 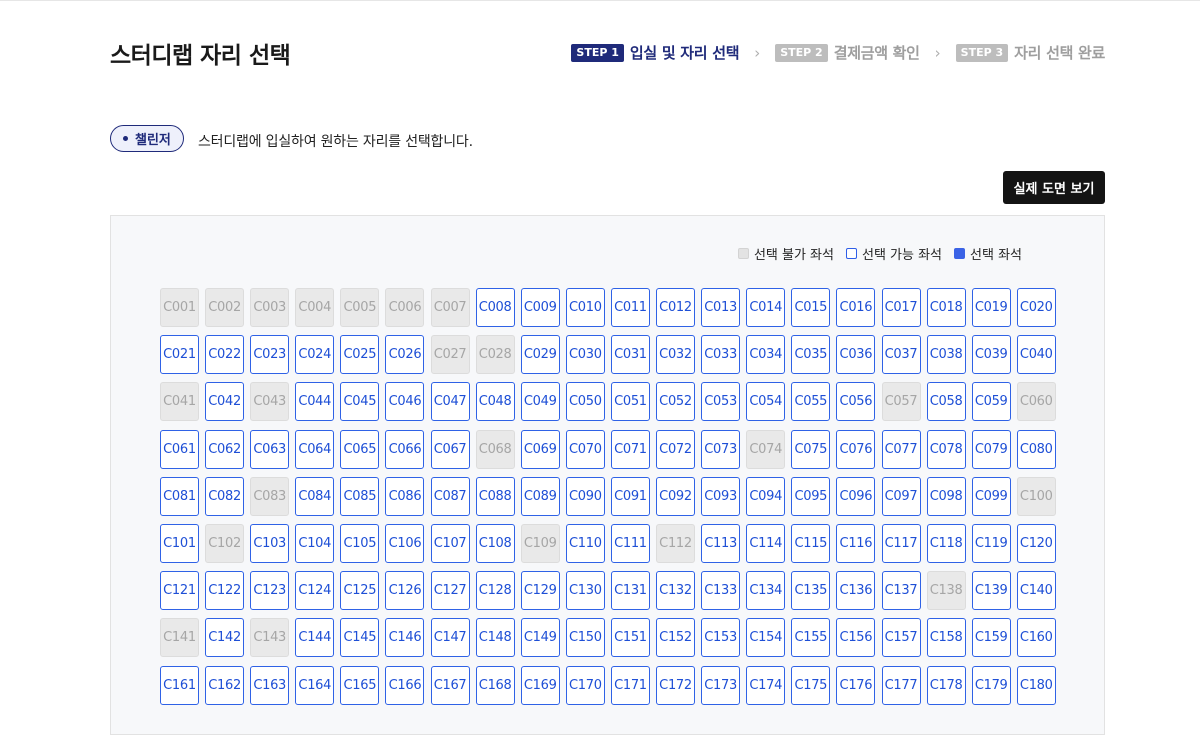 What do you see at coordinates (901, 685) in the screenshot?
I see `seat-c177: C177` at bounding box center [901, 685].